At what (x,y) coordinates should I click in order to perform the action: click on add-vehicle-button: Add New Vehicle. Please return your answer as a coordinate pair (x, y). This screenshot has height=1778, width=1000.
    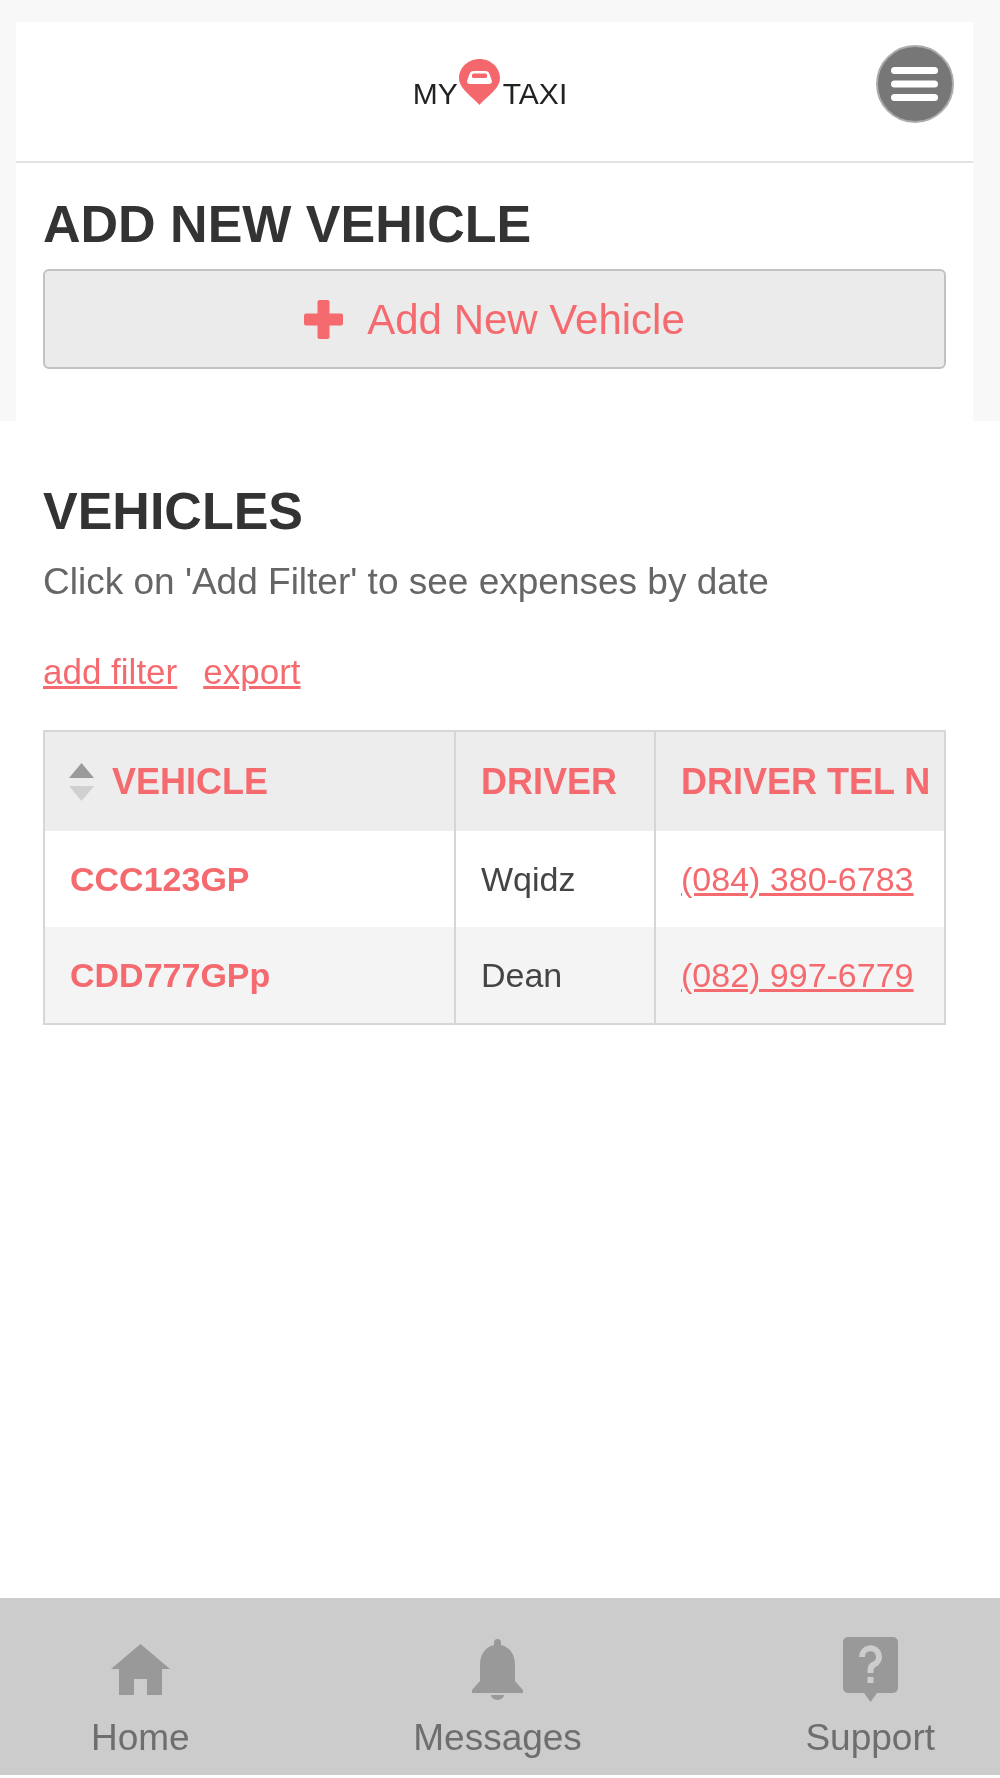
    Looking at the image, I should click on (494, 319).